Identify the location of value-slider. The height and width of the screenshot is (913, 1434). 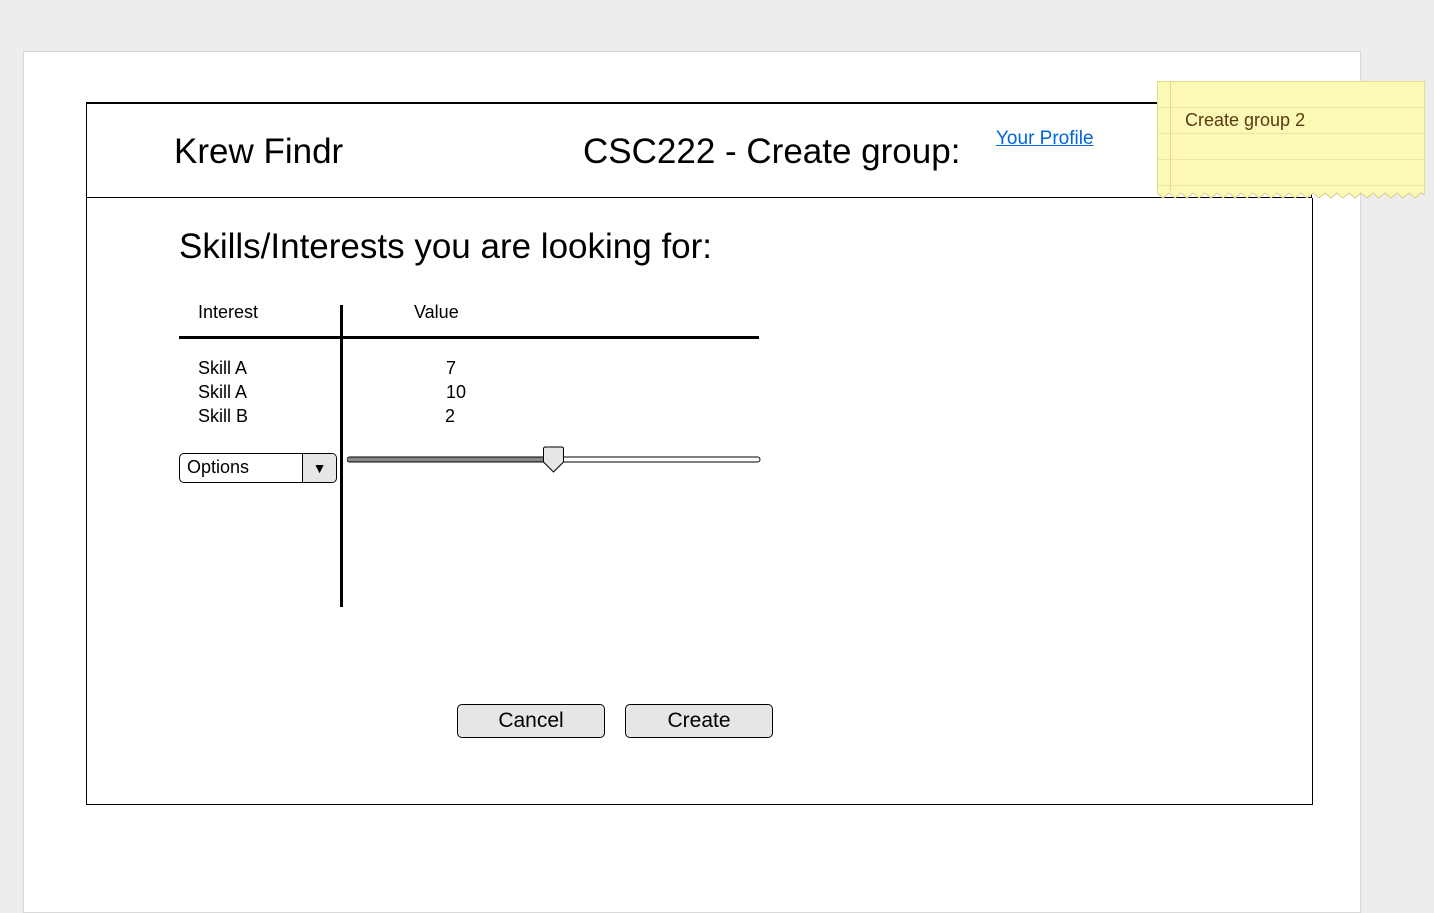
(554, 460).